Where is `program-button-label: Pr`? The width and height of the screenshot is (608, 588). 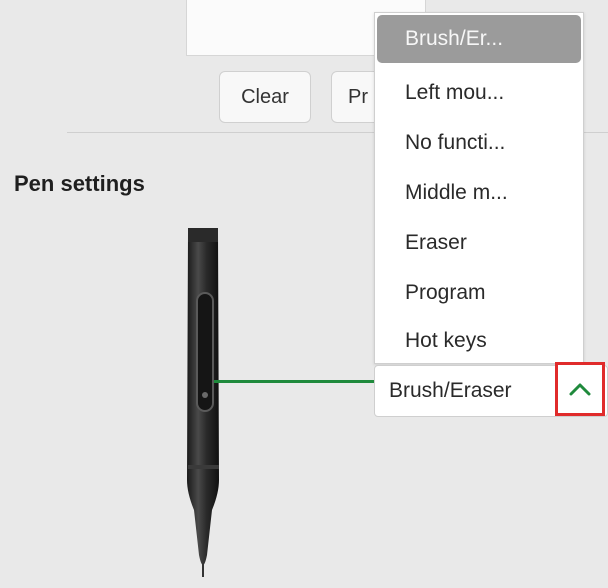
program-button-label: Pr is located at coordinates (358, 96).